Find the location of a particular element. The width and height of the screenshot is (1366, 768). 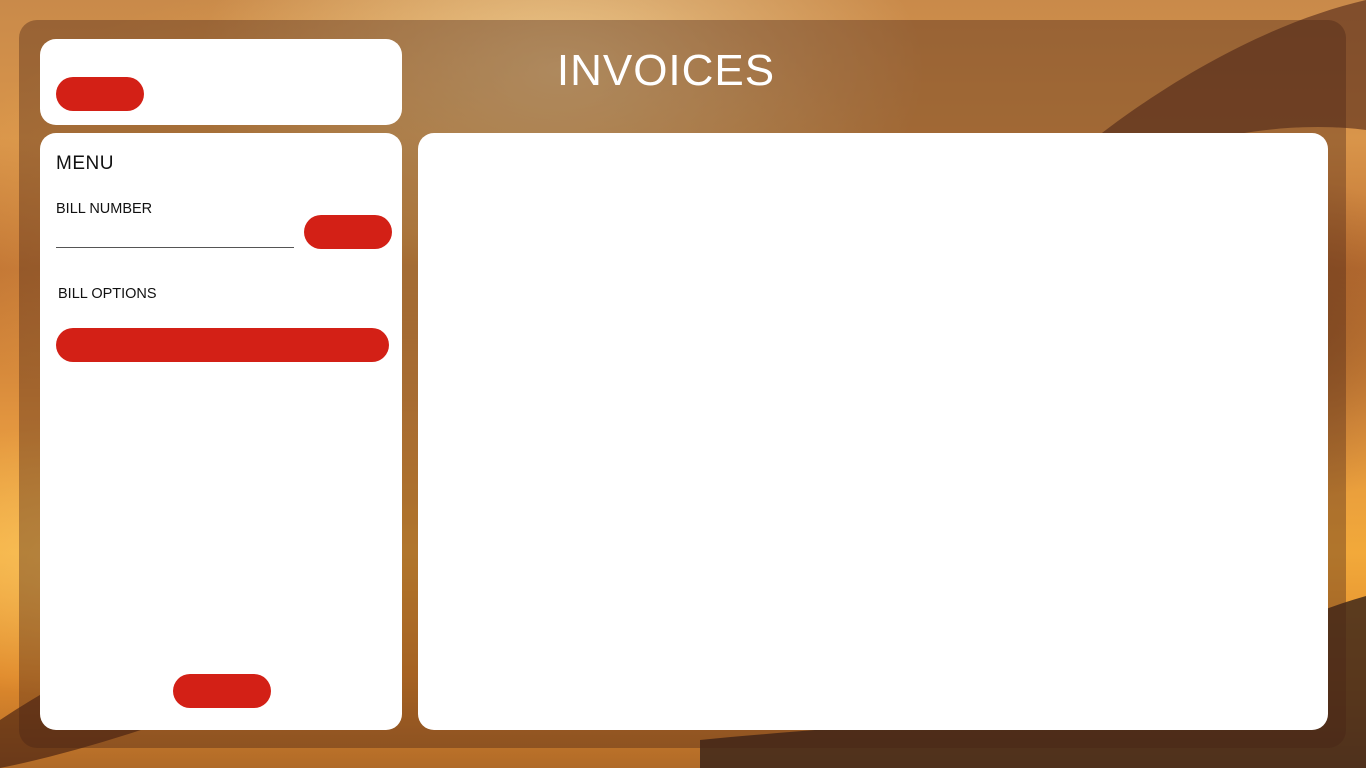

top-card is located at coordinates (221, 82).